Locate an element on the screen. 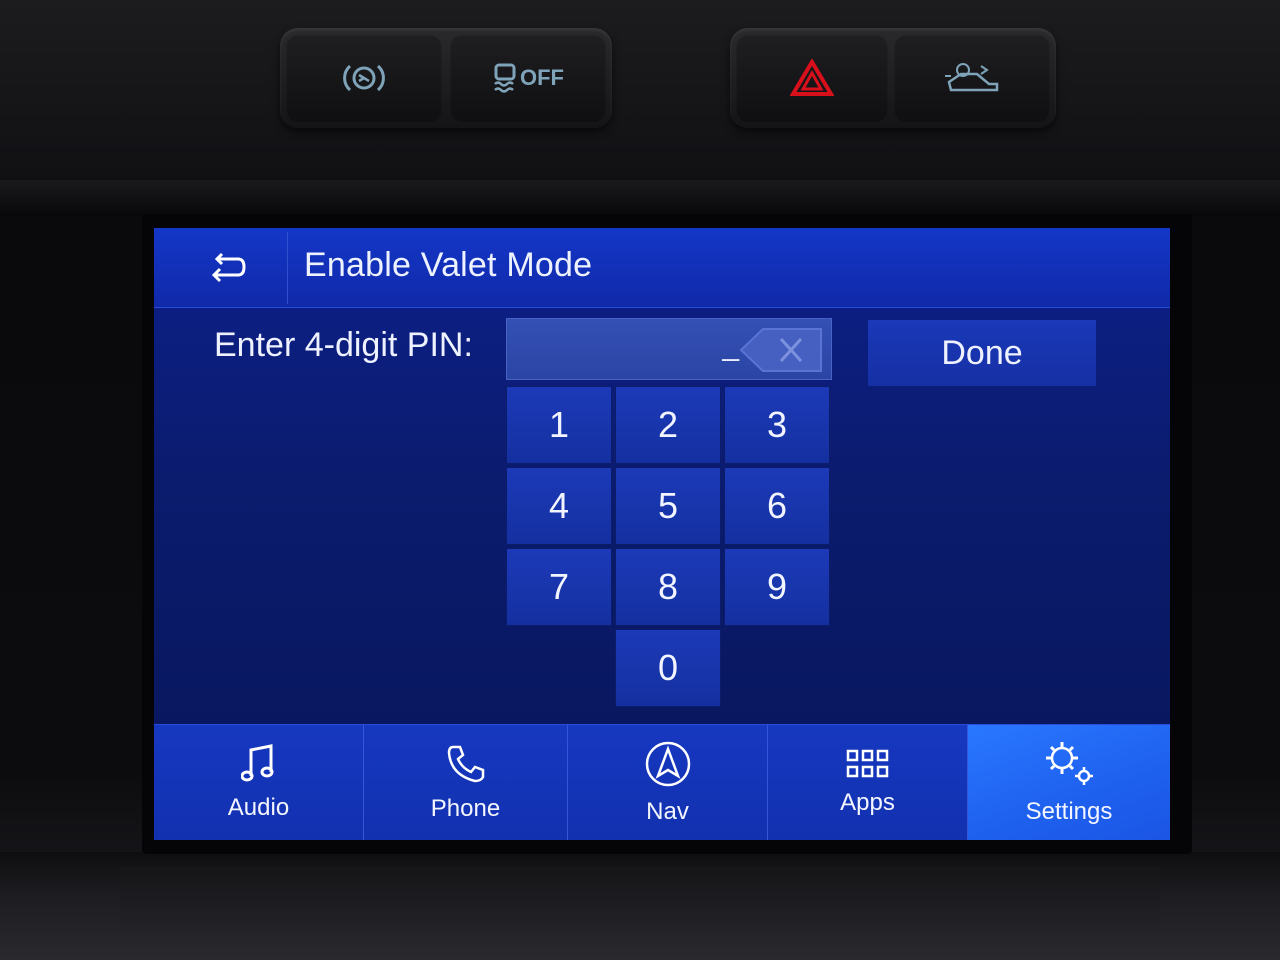 The height and width of the screenshot is (960, 1280). pin-input: _ is located at coordinates (669, 349).